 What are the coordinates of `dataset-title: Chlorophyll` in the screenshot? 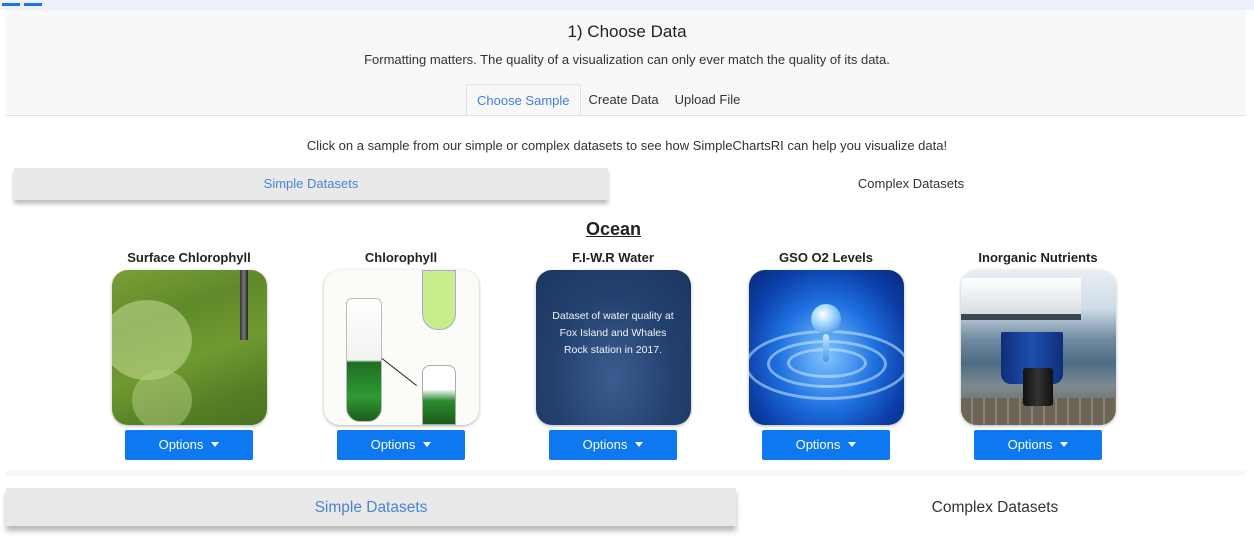 It's located at (401, 257).